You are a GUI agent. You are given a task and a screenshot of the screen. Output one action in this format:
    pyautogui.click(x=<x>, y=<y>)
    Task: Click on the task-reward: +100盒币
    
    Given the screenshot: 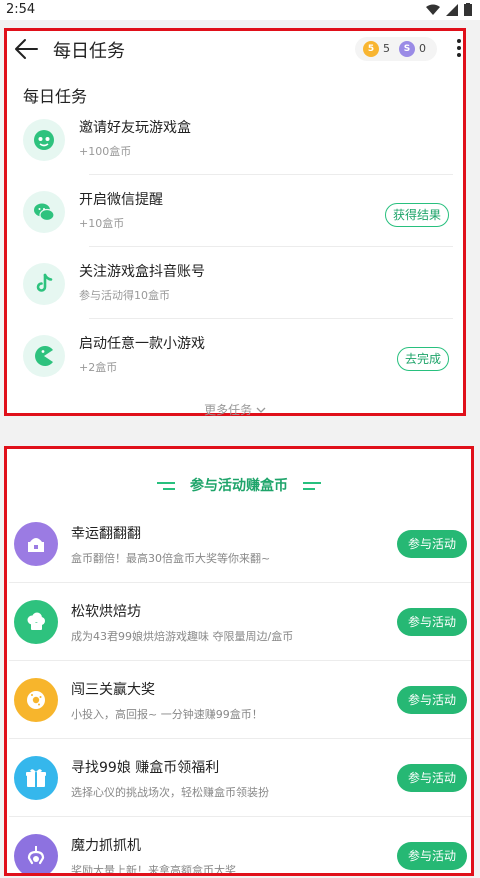 What is the action you would take?
    pyautogui.click(x=105, y=151)
    